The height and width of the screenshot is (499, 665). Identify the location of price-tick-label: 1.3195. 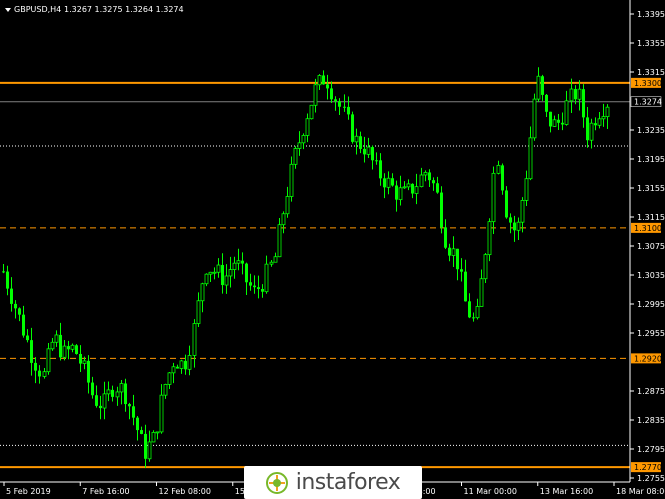
(651, 159).